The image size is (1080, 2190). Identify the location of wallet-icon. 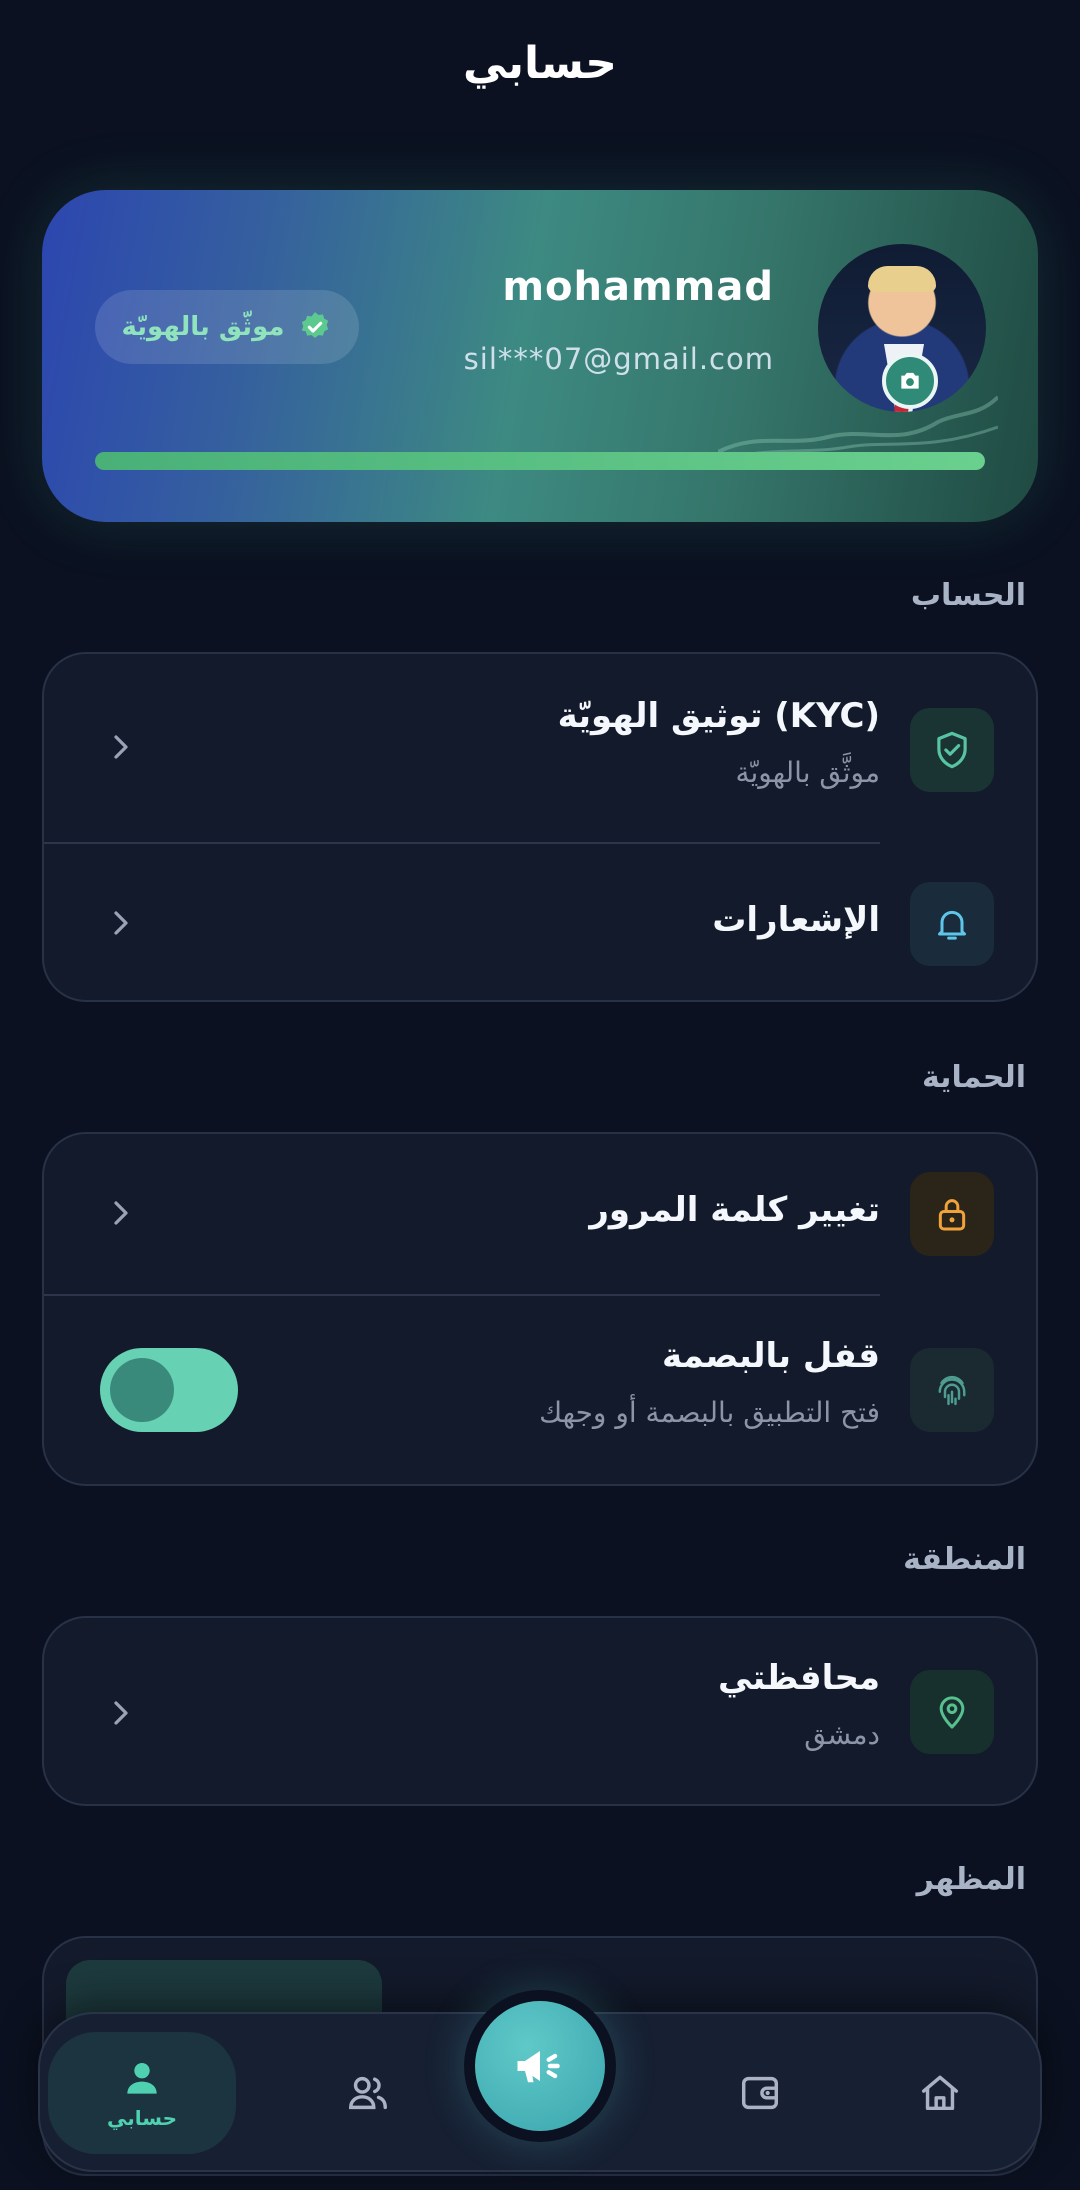
(760, 2093).